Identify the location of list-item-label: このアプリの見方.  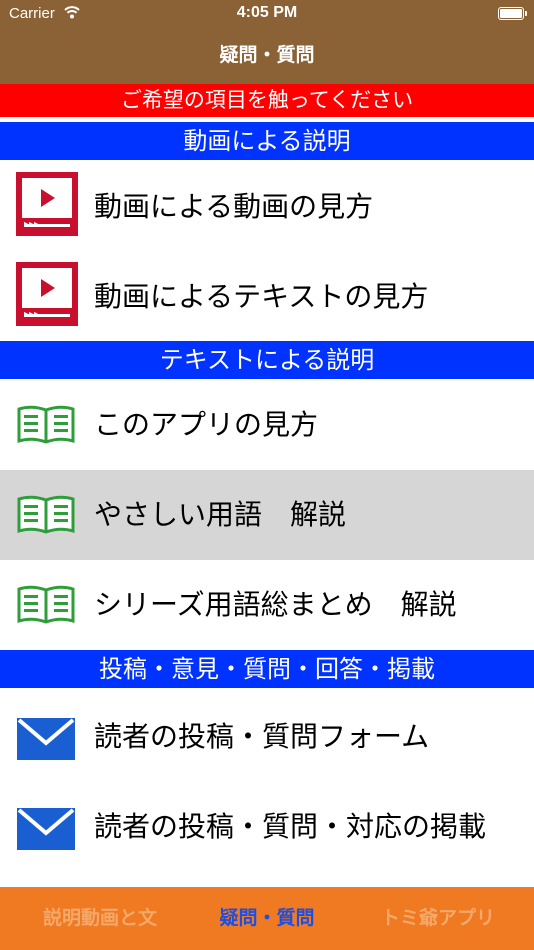
(206, 424).